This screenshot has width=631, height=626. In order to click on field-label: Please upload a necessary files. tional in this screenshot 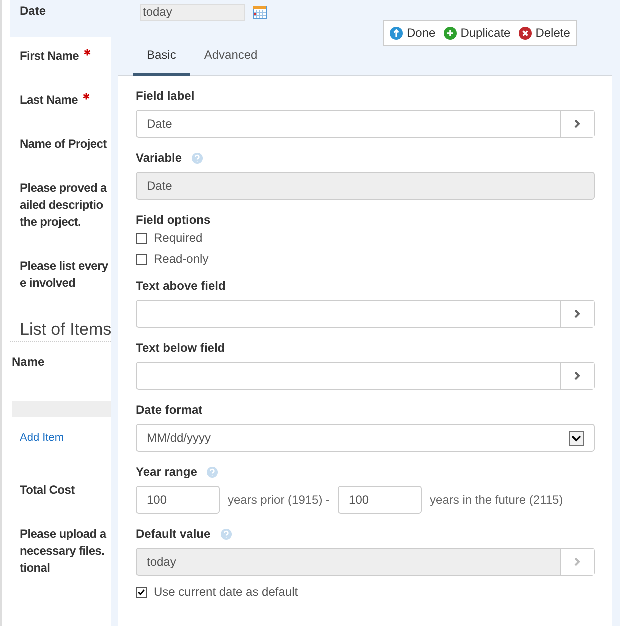, I will do `click(63, 551)`.